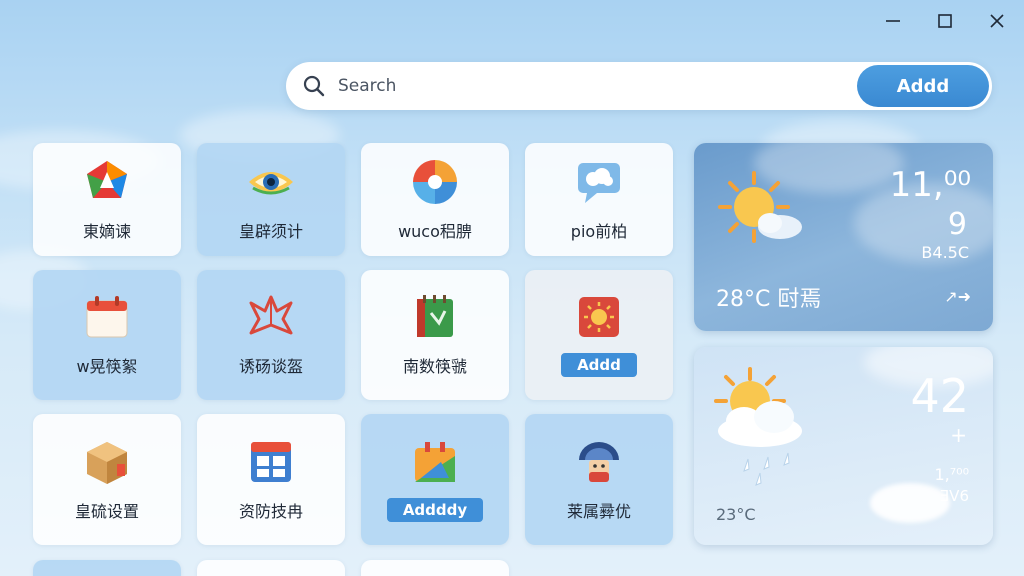 The image size is (1024, 576). I want to click on chat-cloud-icon, so click(599, 182).